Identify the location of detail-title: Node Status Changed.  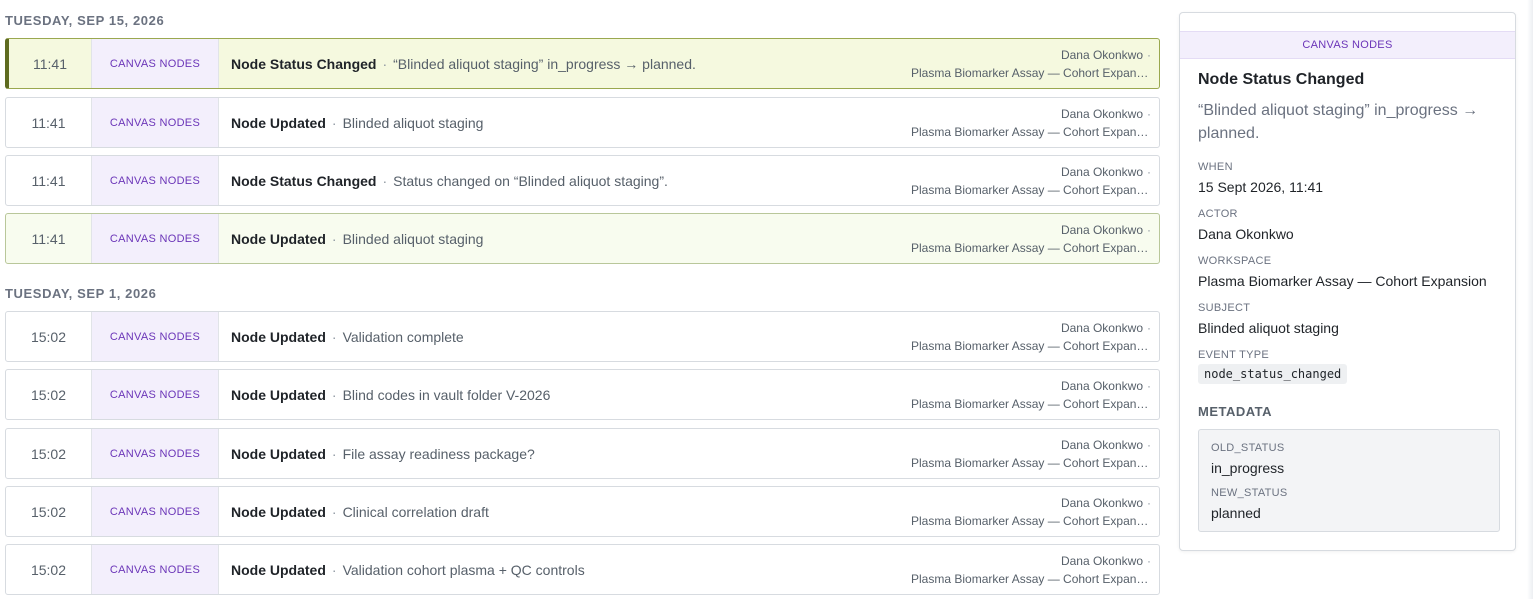
(1281, 79).